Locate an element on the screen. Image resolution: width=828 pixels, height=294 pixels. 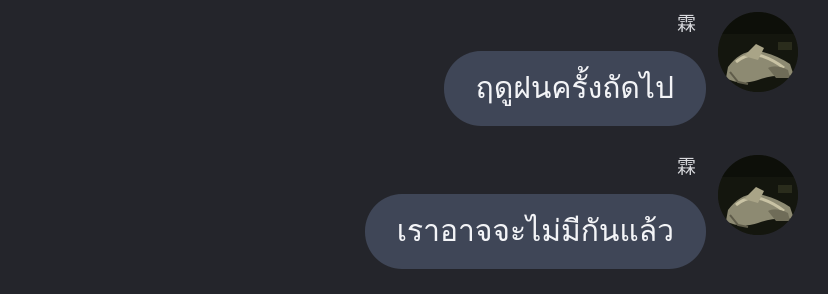
message-bubble: เราอาจจะไม่มีกันแล้ว is located at coordinates (535, 231).